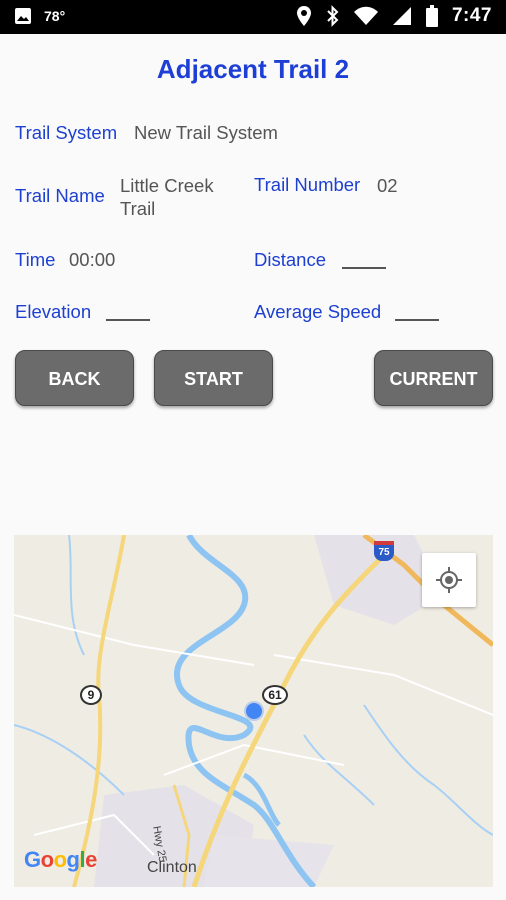  Describe the element at coordinates (253, 69) in the screenshot. I see `page-title: Adjacent Trail 2` at that location.